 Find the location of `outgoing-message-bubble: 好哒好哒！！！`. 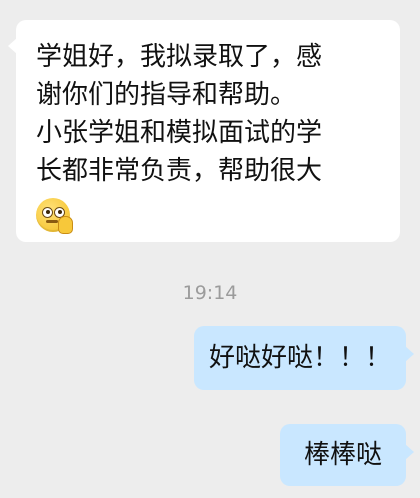

outgoing-message-bubble: 好哒好哒！！！ is located at coordinates (304, 358).